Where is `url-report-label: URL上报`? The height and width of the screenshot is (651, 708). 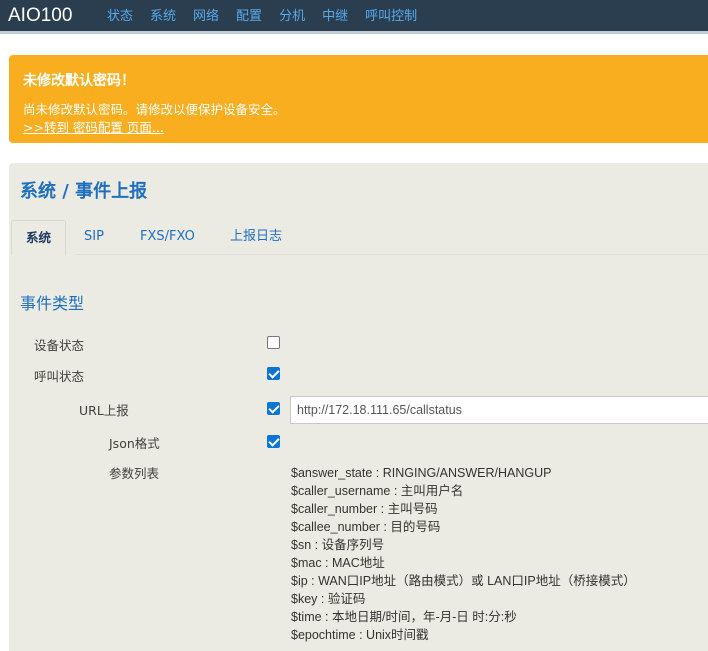
url-report-label: URL上报 is located at coordinates (104, 410).